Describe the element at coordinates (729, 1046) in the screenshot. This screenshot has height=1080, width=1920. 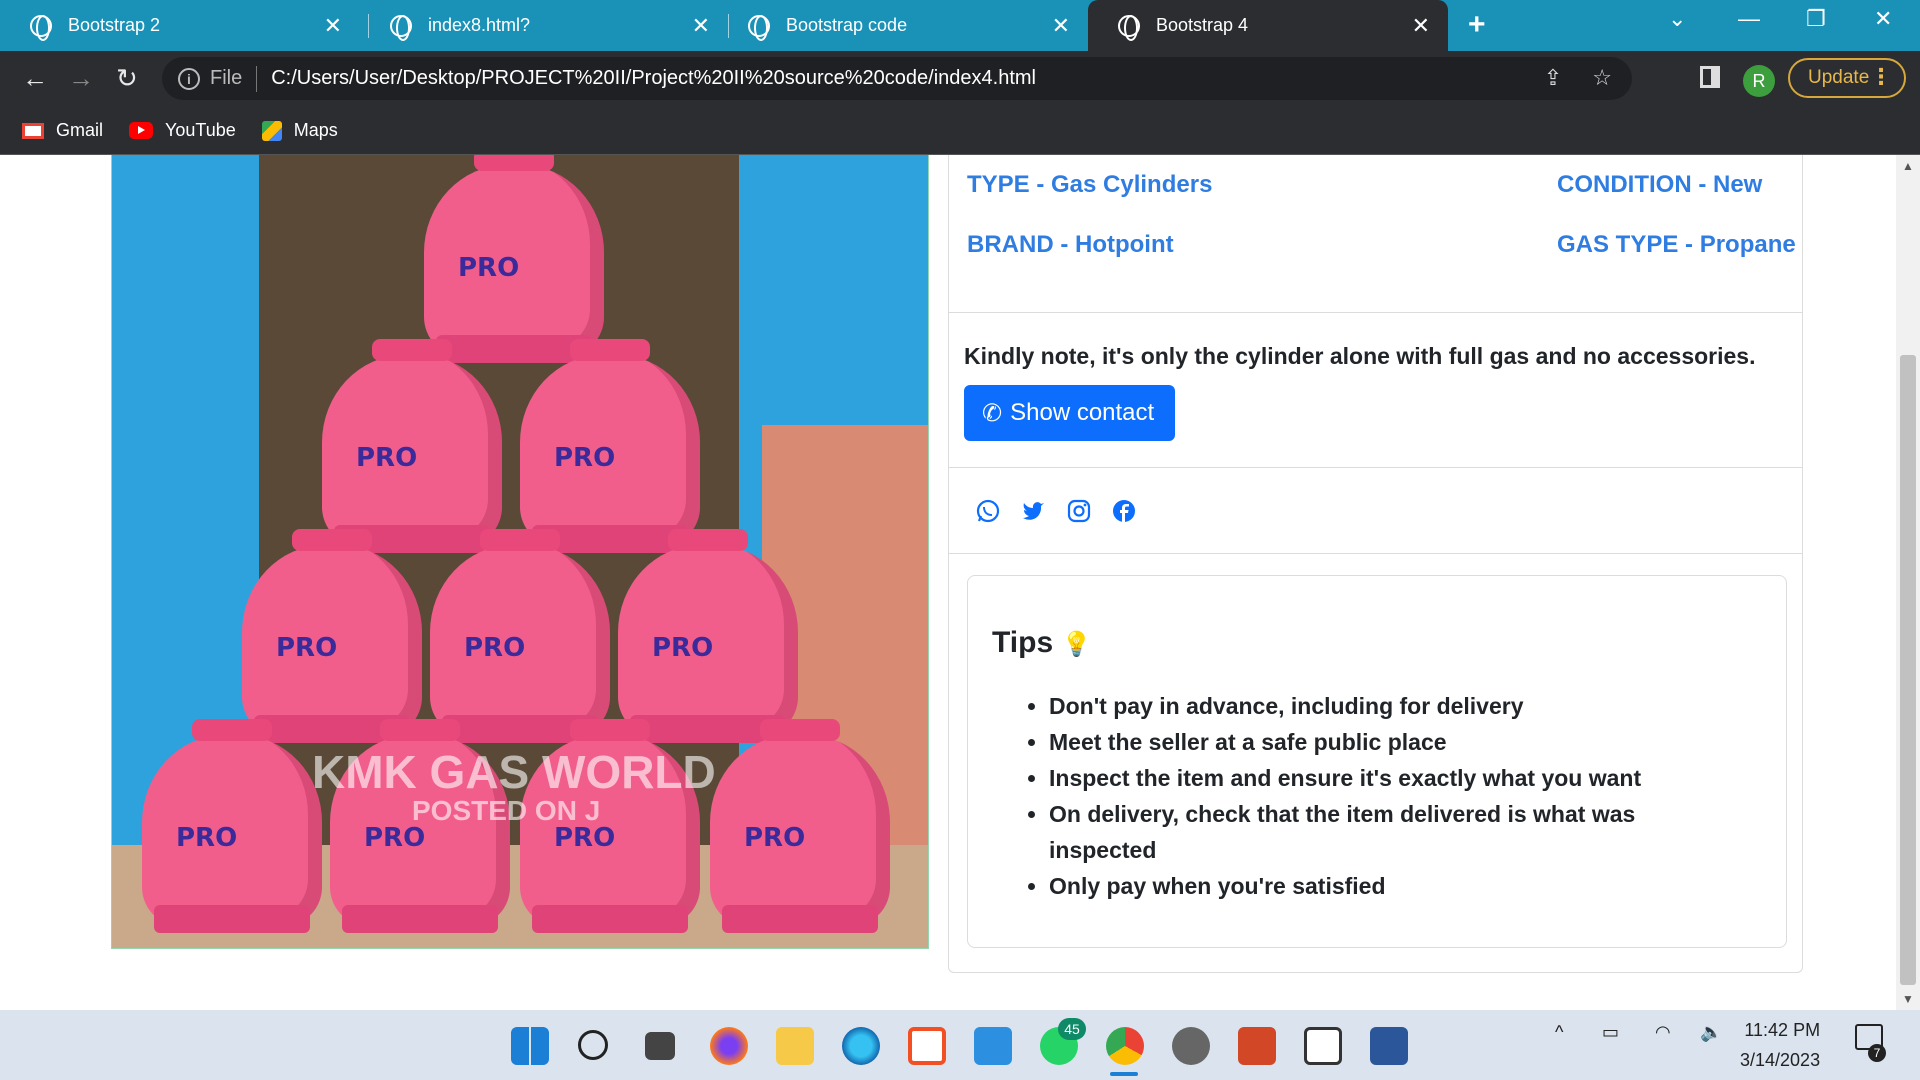
I see `firefox-icon` at that location.